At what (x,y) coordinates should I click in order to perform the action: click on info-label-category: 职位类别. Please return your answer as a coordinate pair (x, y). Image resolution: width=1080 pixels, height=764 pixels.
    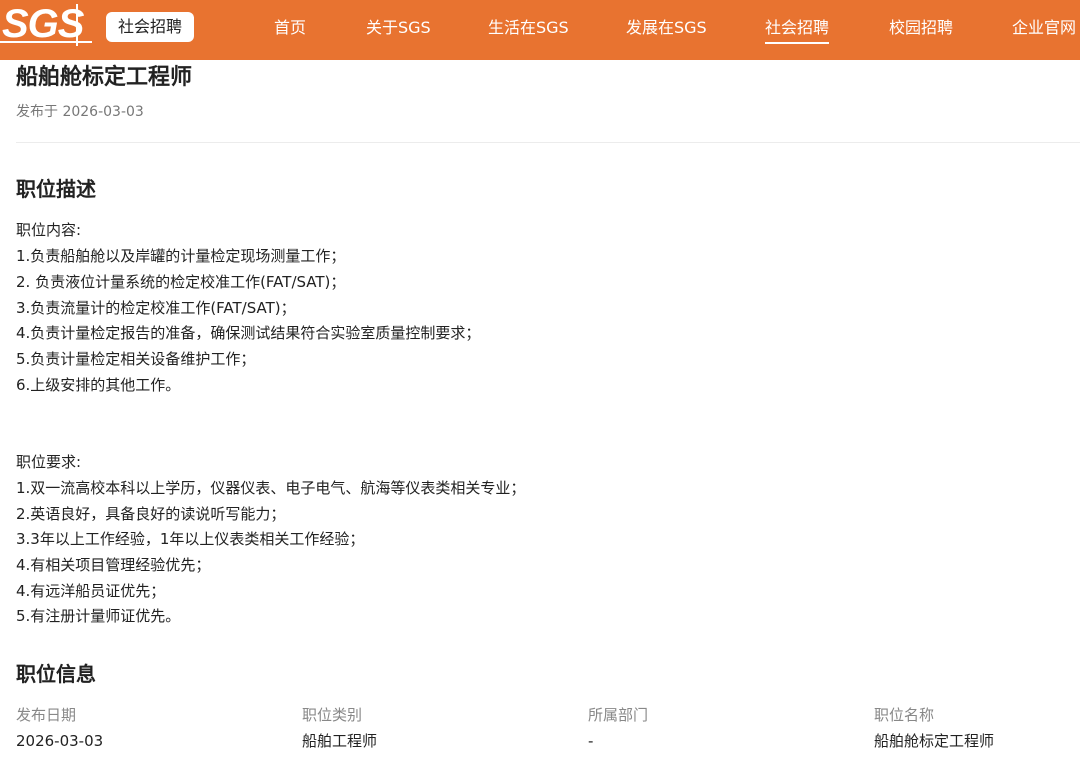
    Looking at the image, I should click on (332, 715).